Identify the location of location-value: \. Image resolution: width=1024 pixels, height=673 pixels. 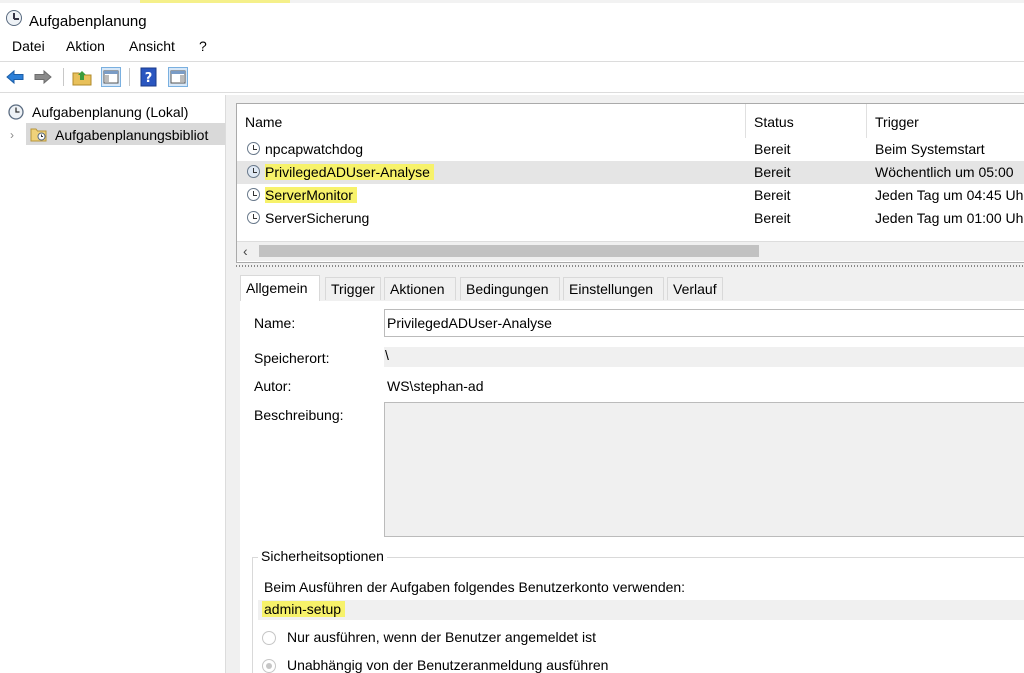
(387, 355).